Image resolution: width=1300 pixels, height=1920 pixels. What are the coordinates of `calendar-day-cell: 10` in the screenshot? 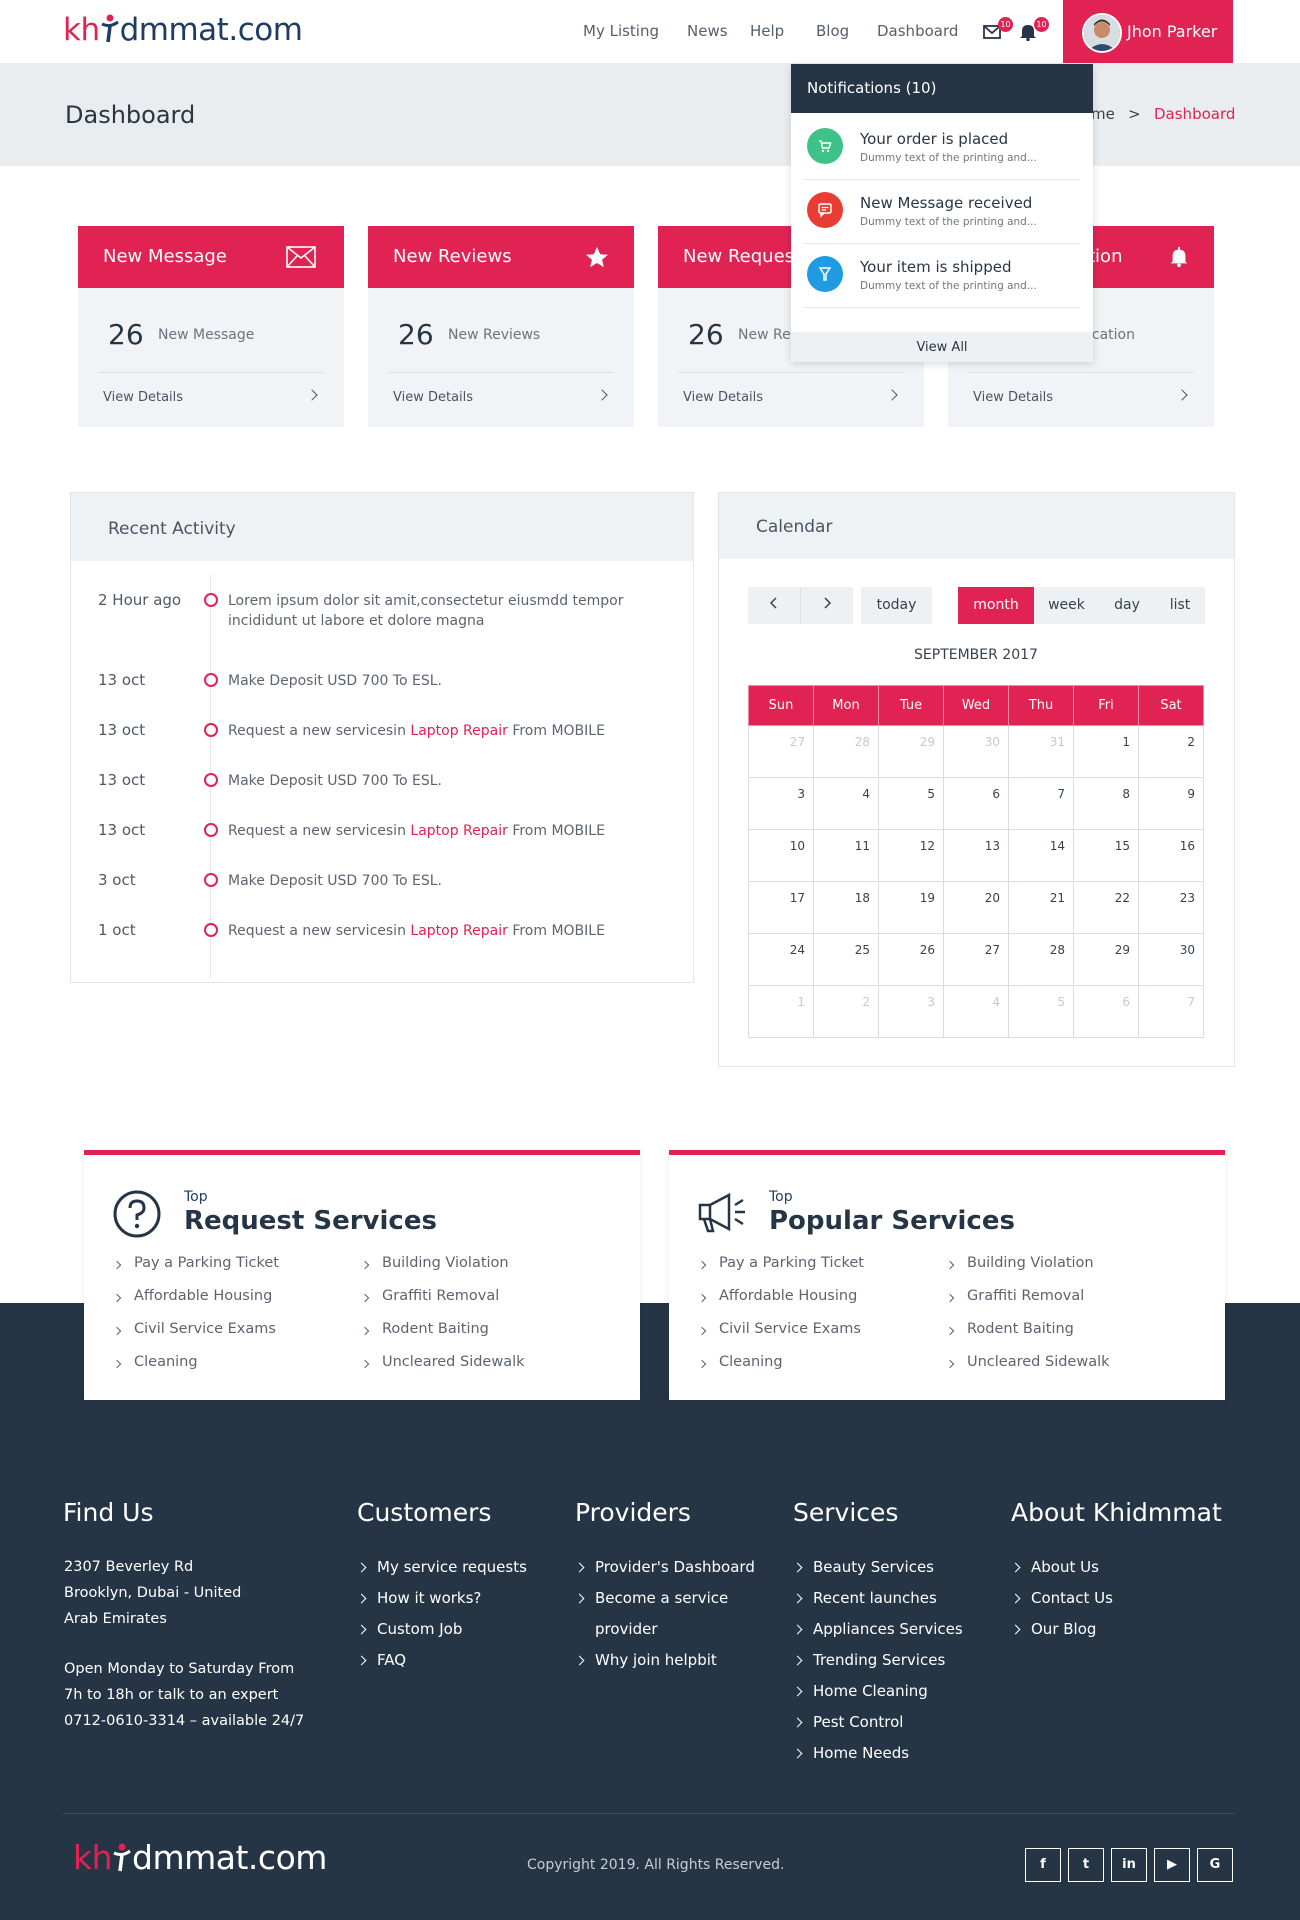 It's located at (781, 855).